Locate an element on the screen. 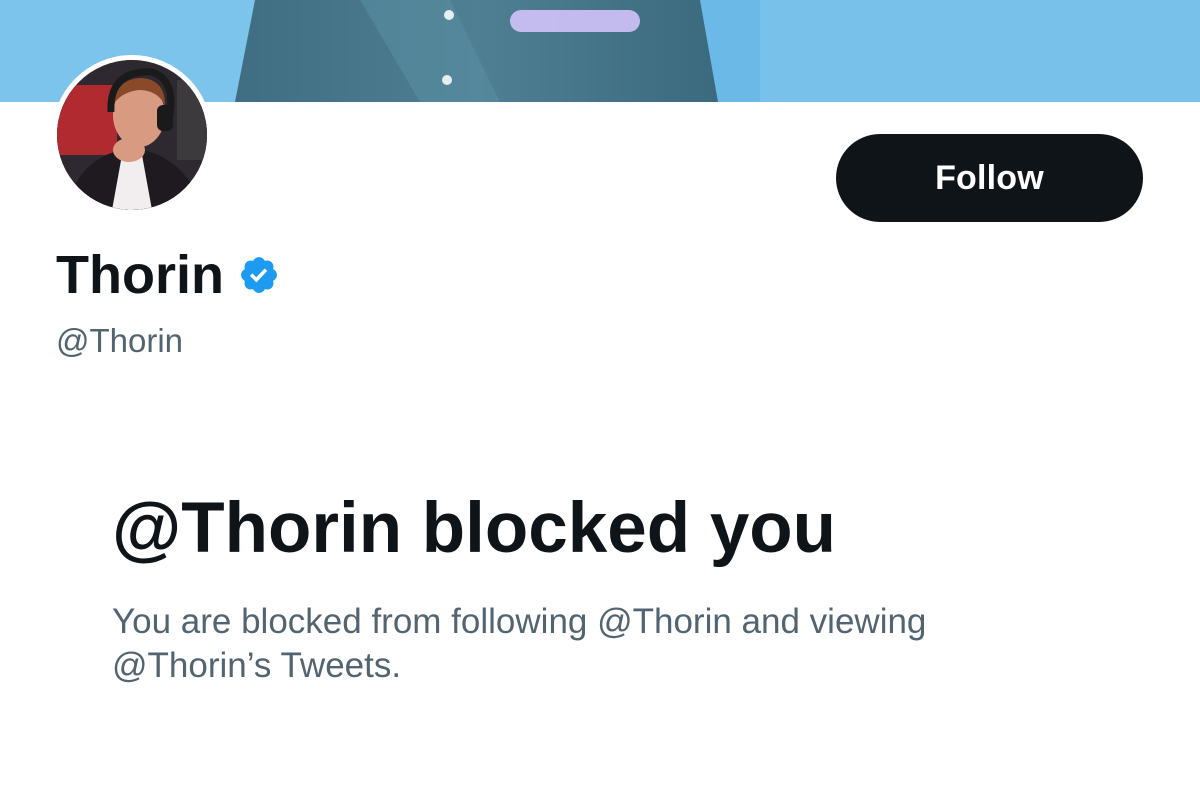 This screenshot has width=1200, height=787. profile-name-row: Thorin is located at coordinates (168, 275).